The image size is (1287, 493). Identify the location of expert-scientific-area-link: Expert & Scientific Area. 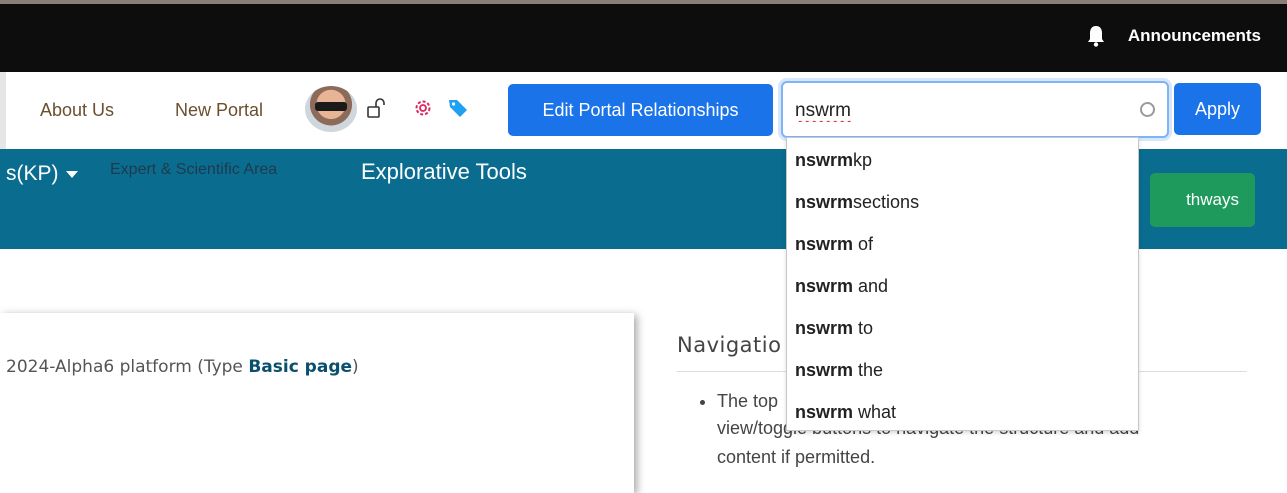
(193, 170).